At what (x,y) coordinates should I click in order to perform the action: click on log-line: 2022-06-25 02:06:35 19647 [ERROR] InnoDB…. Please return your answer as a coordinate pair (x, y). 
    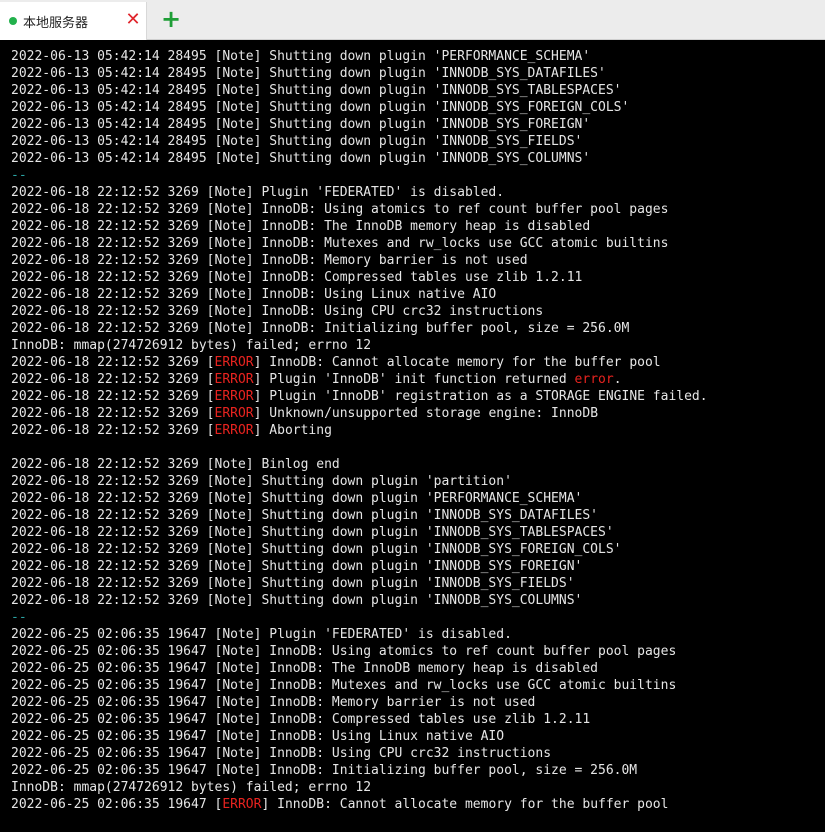
    Looking at the image, I should click on (340, 804).